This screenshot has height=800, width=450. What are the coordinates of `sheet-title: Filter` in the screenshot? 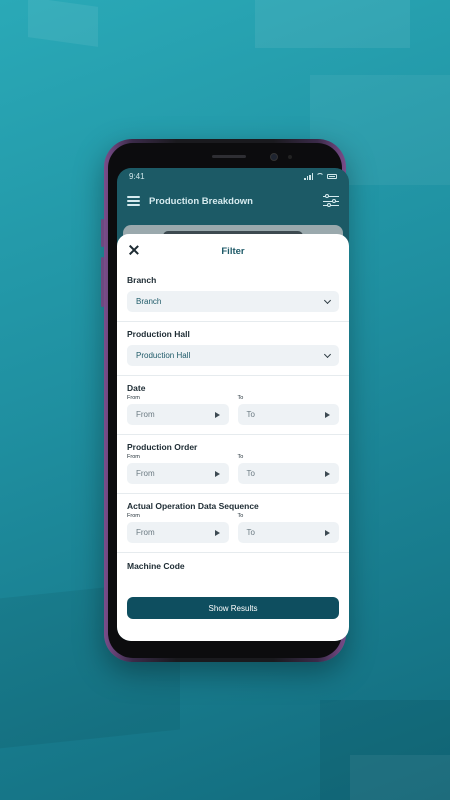 It's located at (233, 251).